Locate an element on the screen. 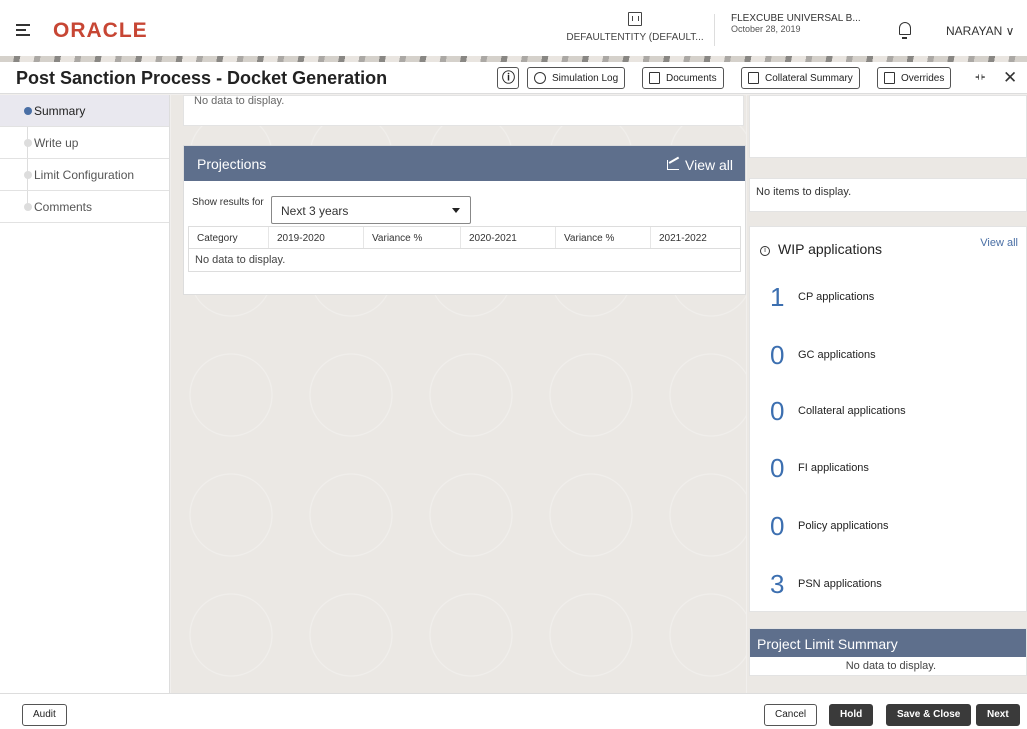 This screenshot has height=729, width=1027. caret-down-icon is located at coordinates (456, 210).